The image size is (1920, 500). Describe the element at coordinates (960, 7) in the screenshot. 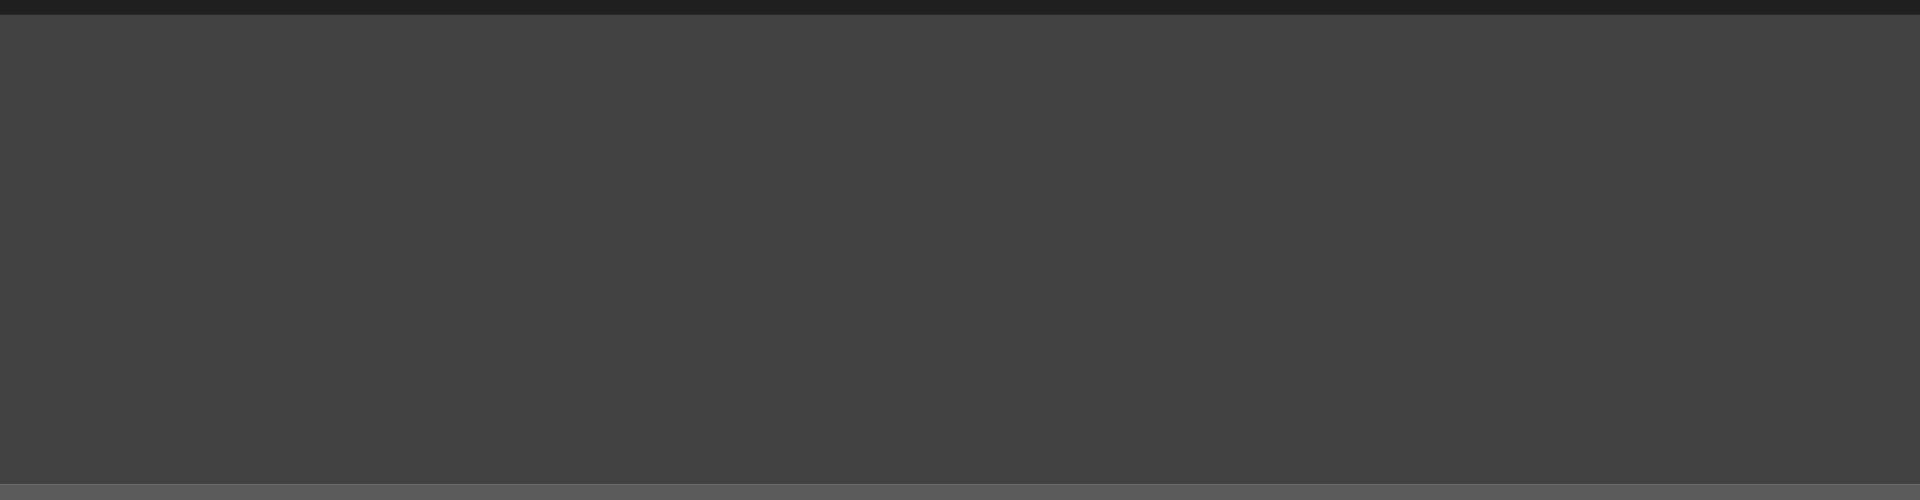

I see `top-bar` at that location.